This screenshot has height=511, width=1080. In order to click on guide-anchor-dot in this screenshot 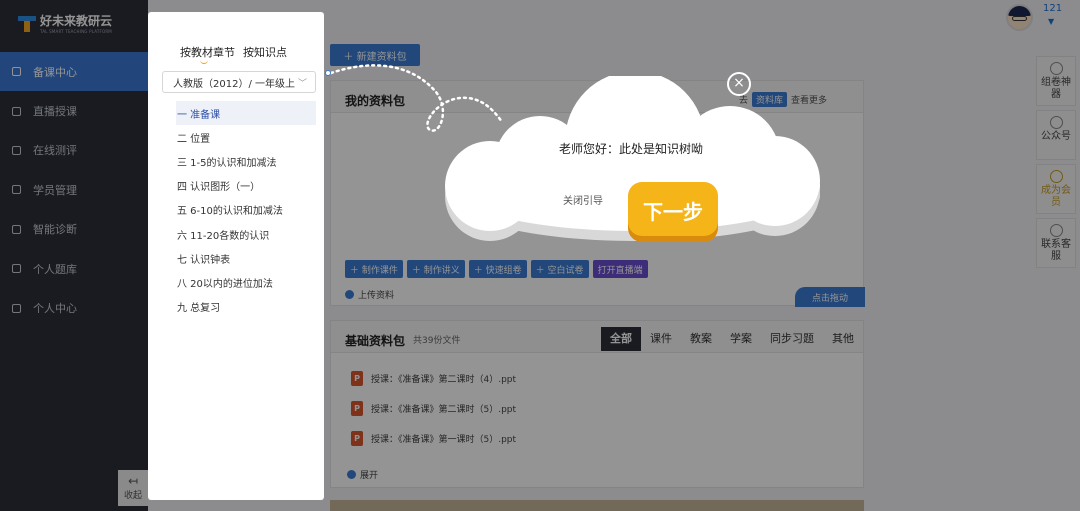, I will do `click(328, 73)`.